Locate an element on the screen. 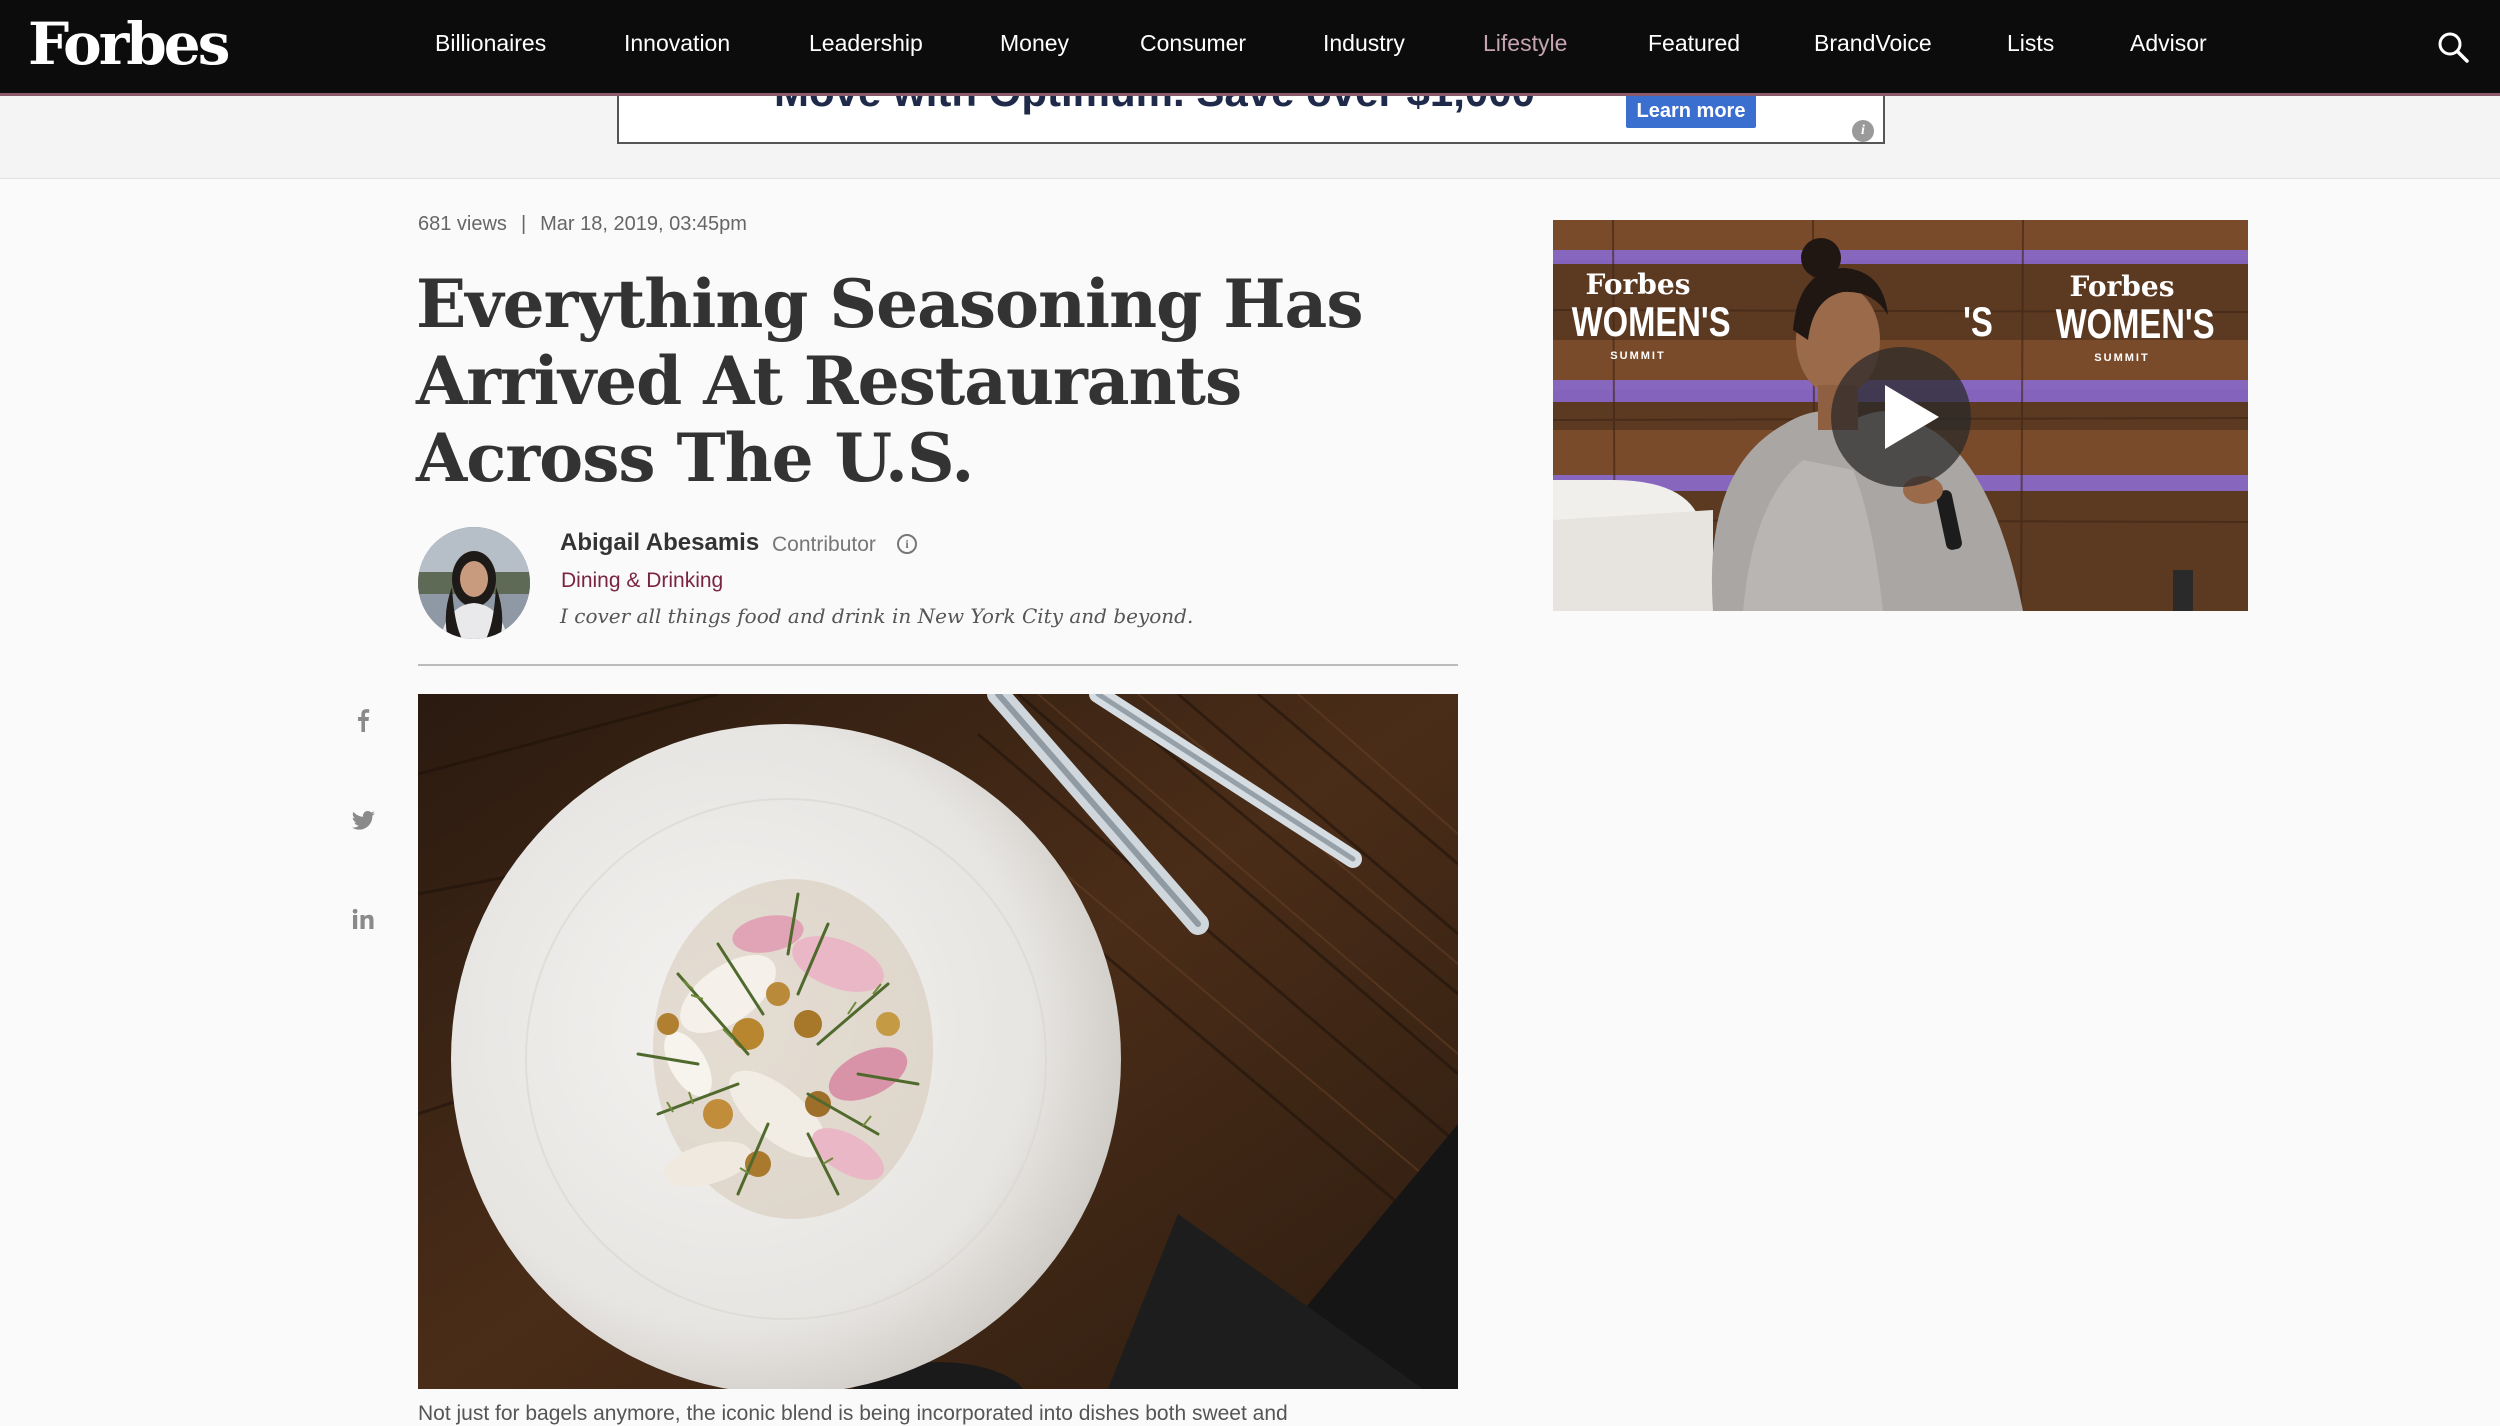 This screenshot has height=1426, width=2500. video-brand-subtitle: SUMMIT is located at coordinates (1638, 356).